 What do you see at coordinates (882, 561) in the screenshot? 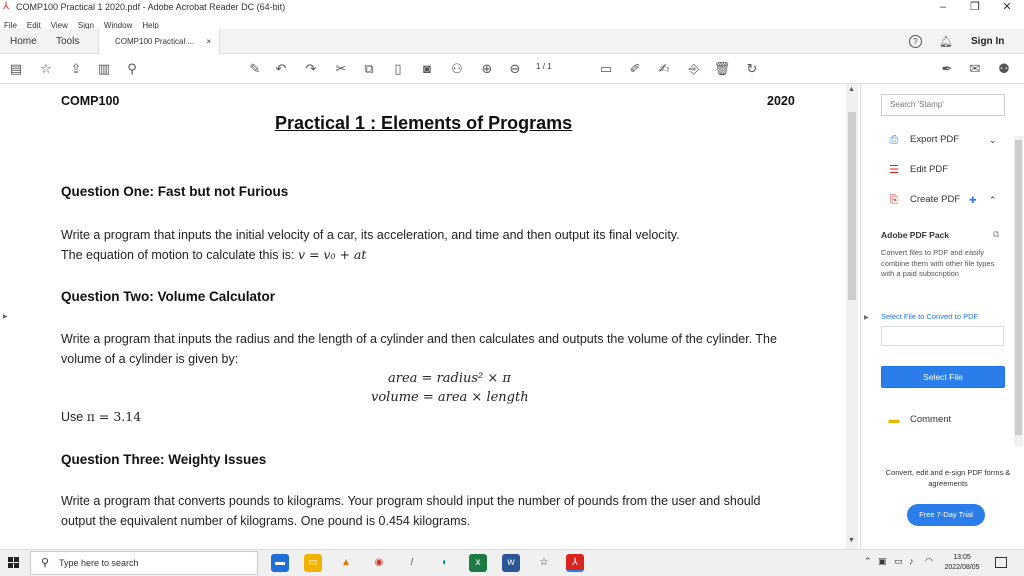
I see `tray-app-icon: ▣` at bounding box center [882, 561].